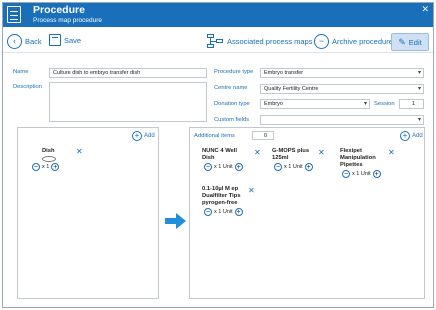 The width and height of the screenshot is (436, 310). What do you see at coordinates (342, 89) in the screenshot?
I see `centre-name-select: Quality Fertility Centre` at bounding box center [342, 89].